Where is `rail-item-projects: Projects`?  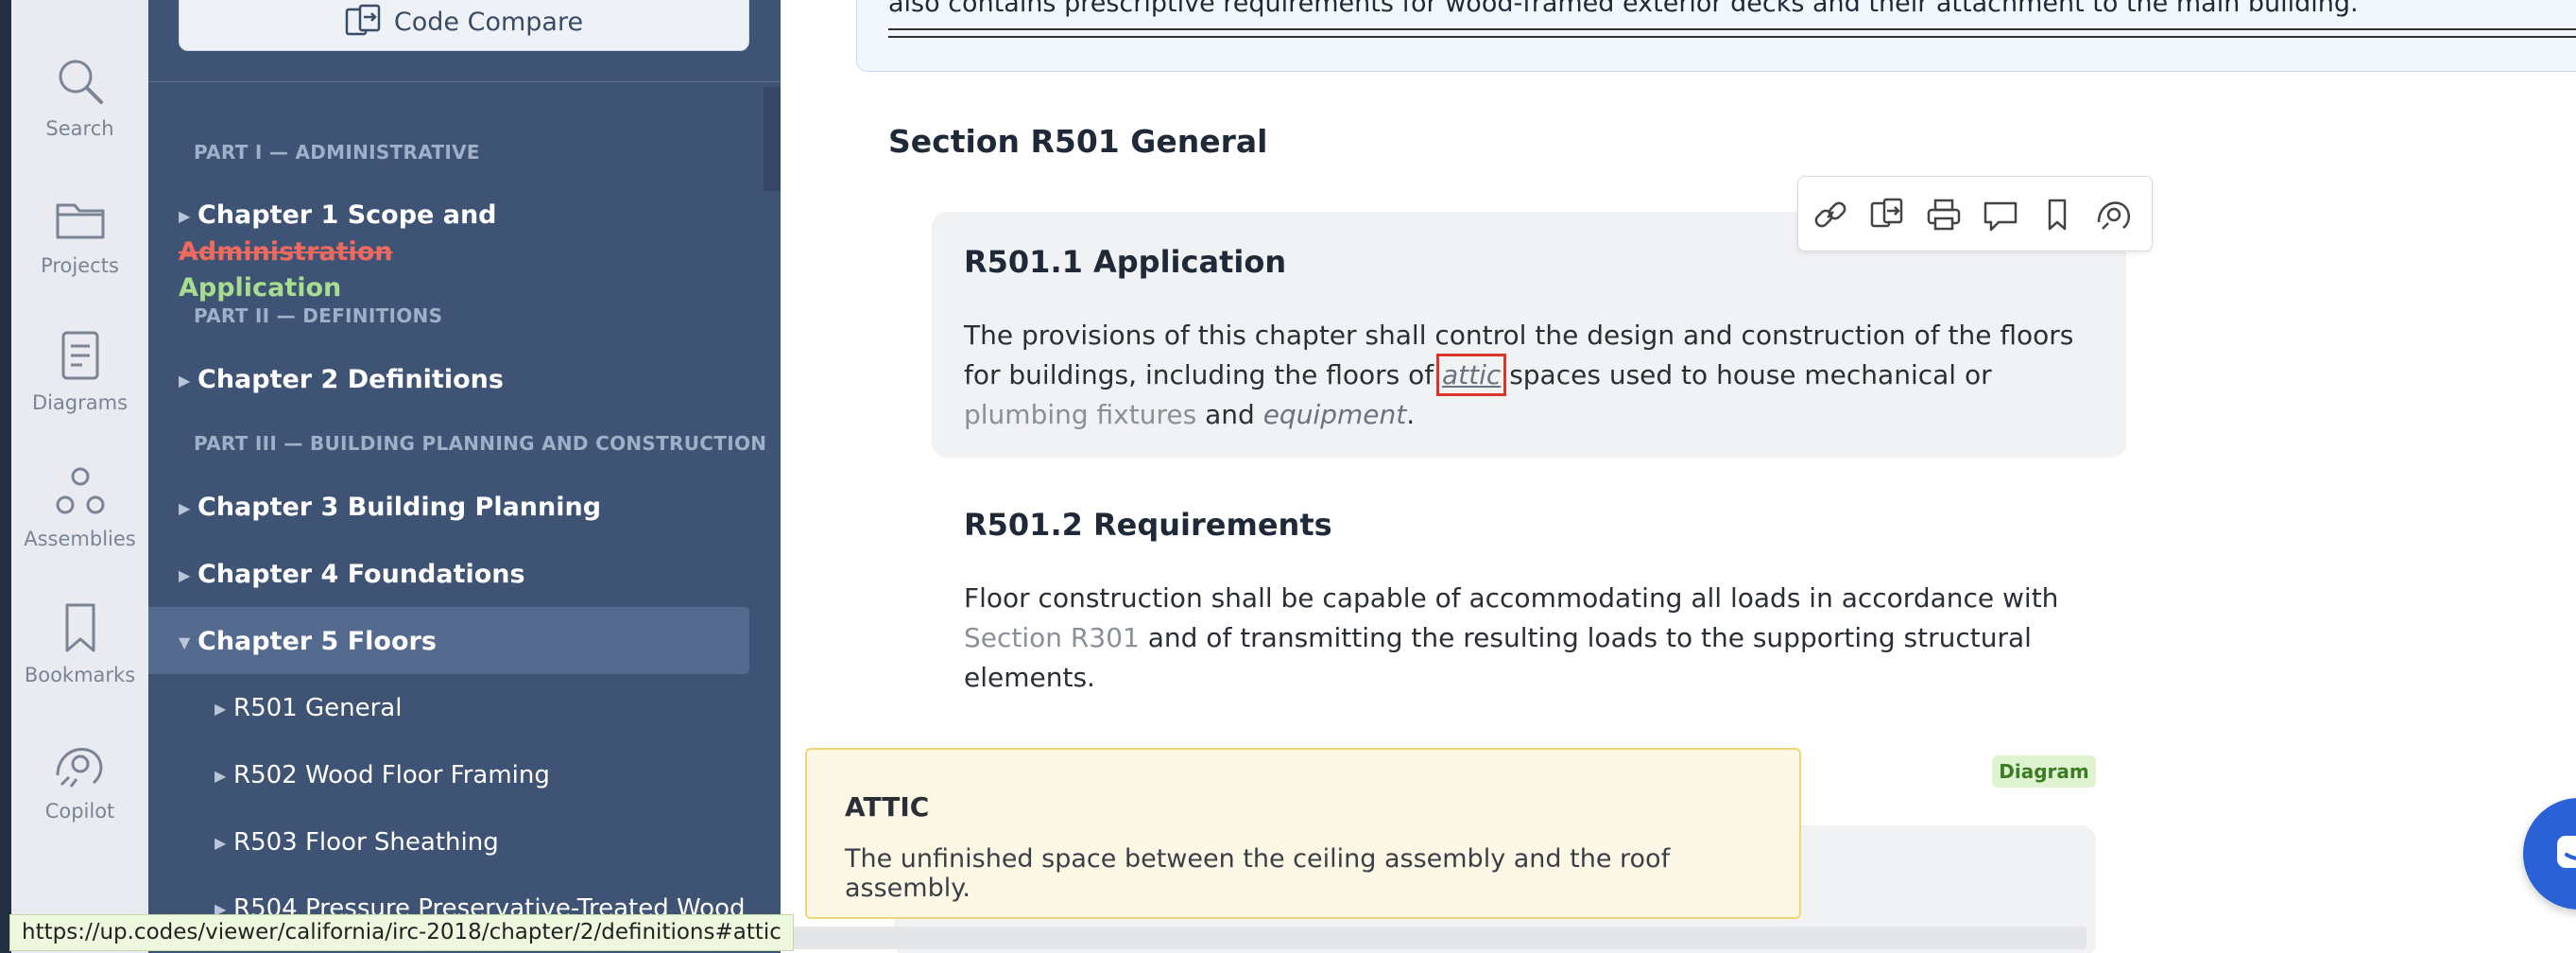
rail-item-projects: Projects is located at coordinates (79, 234).